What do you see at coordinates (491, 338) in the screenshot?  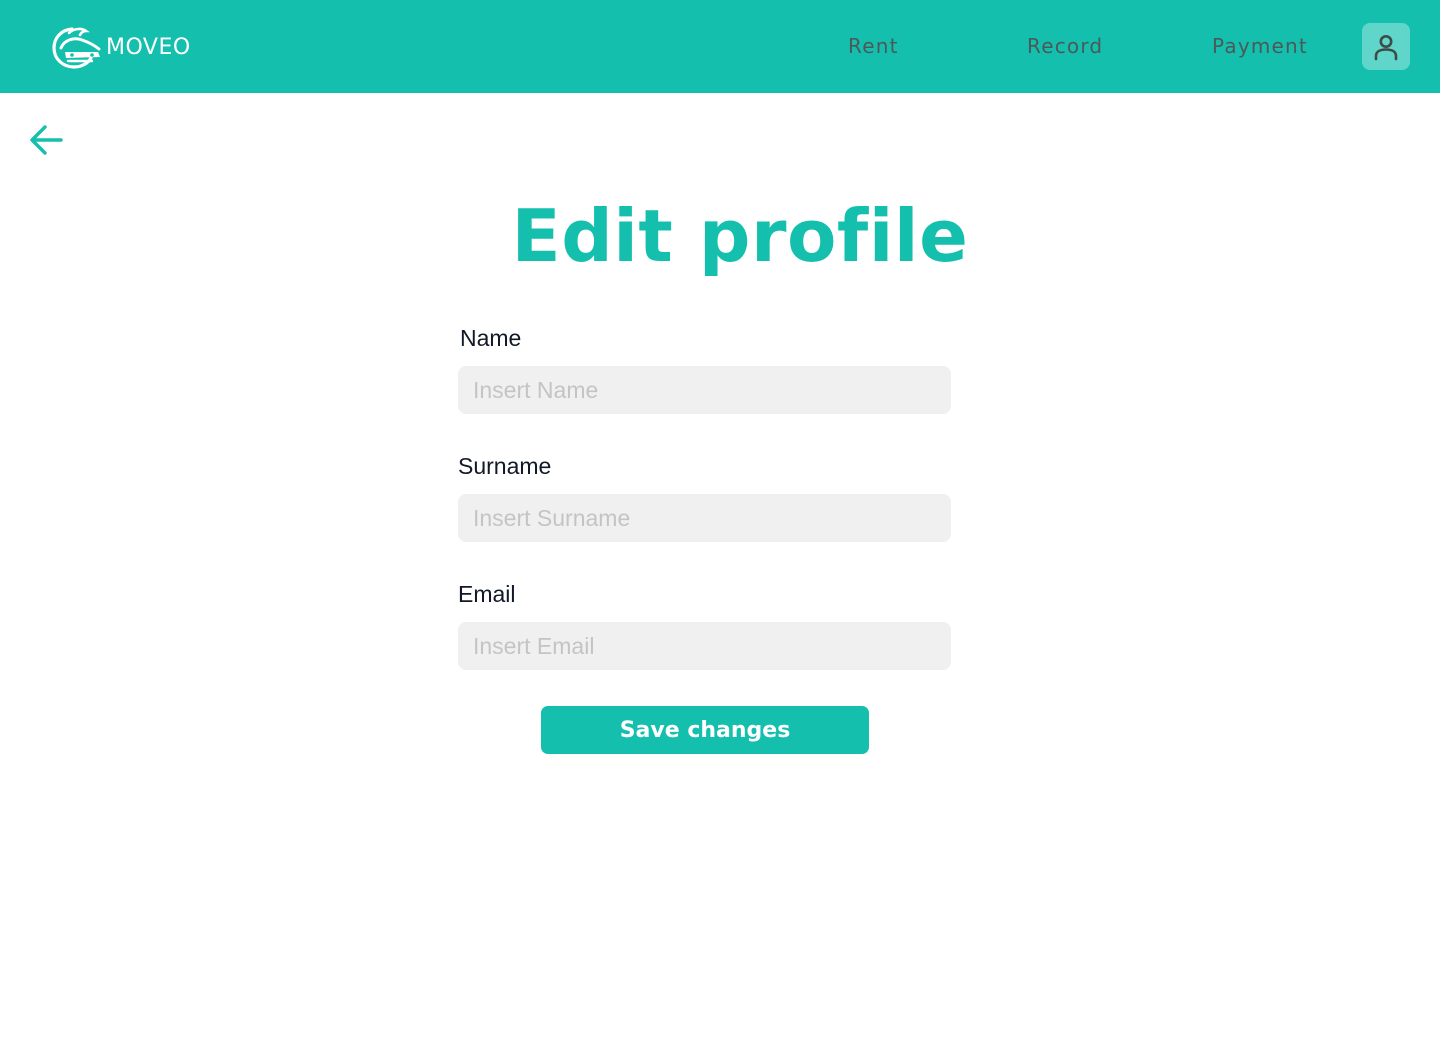 I see `name-label: Name` at bounding box center [491, 338].